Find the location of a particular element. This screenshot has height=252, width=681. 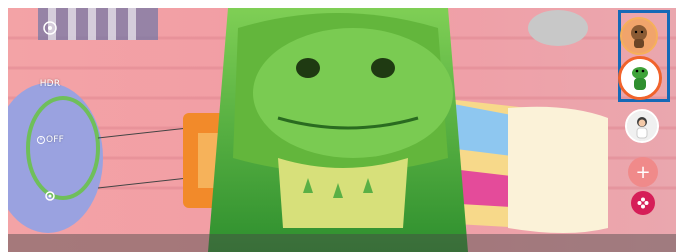

settings-button is located at coordinates (50, 196).